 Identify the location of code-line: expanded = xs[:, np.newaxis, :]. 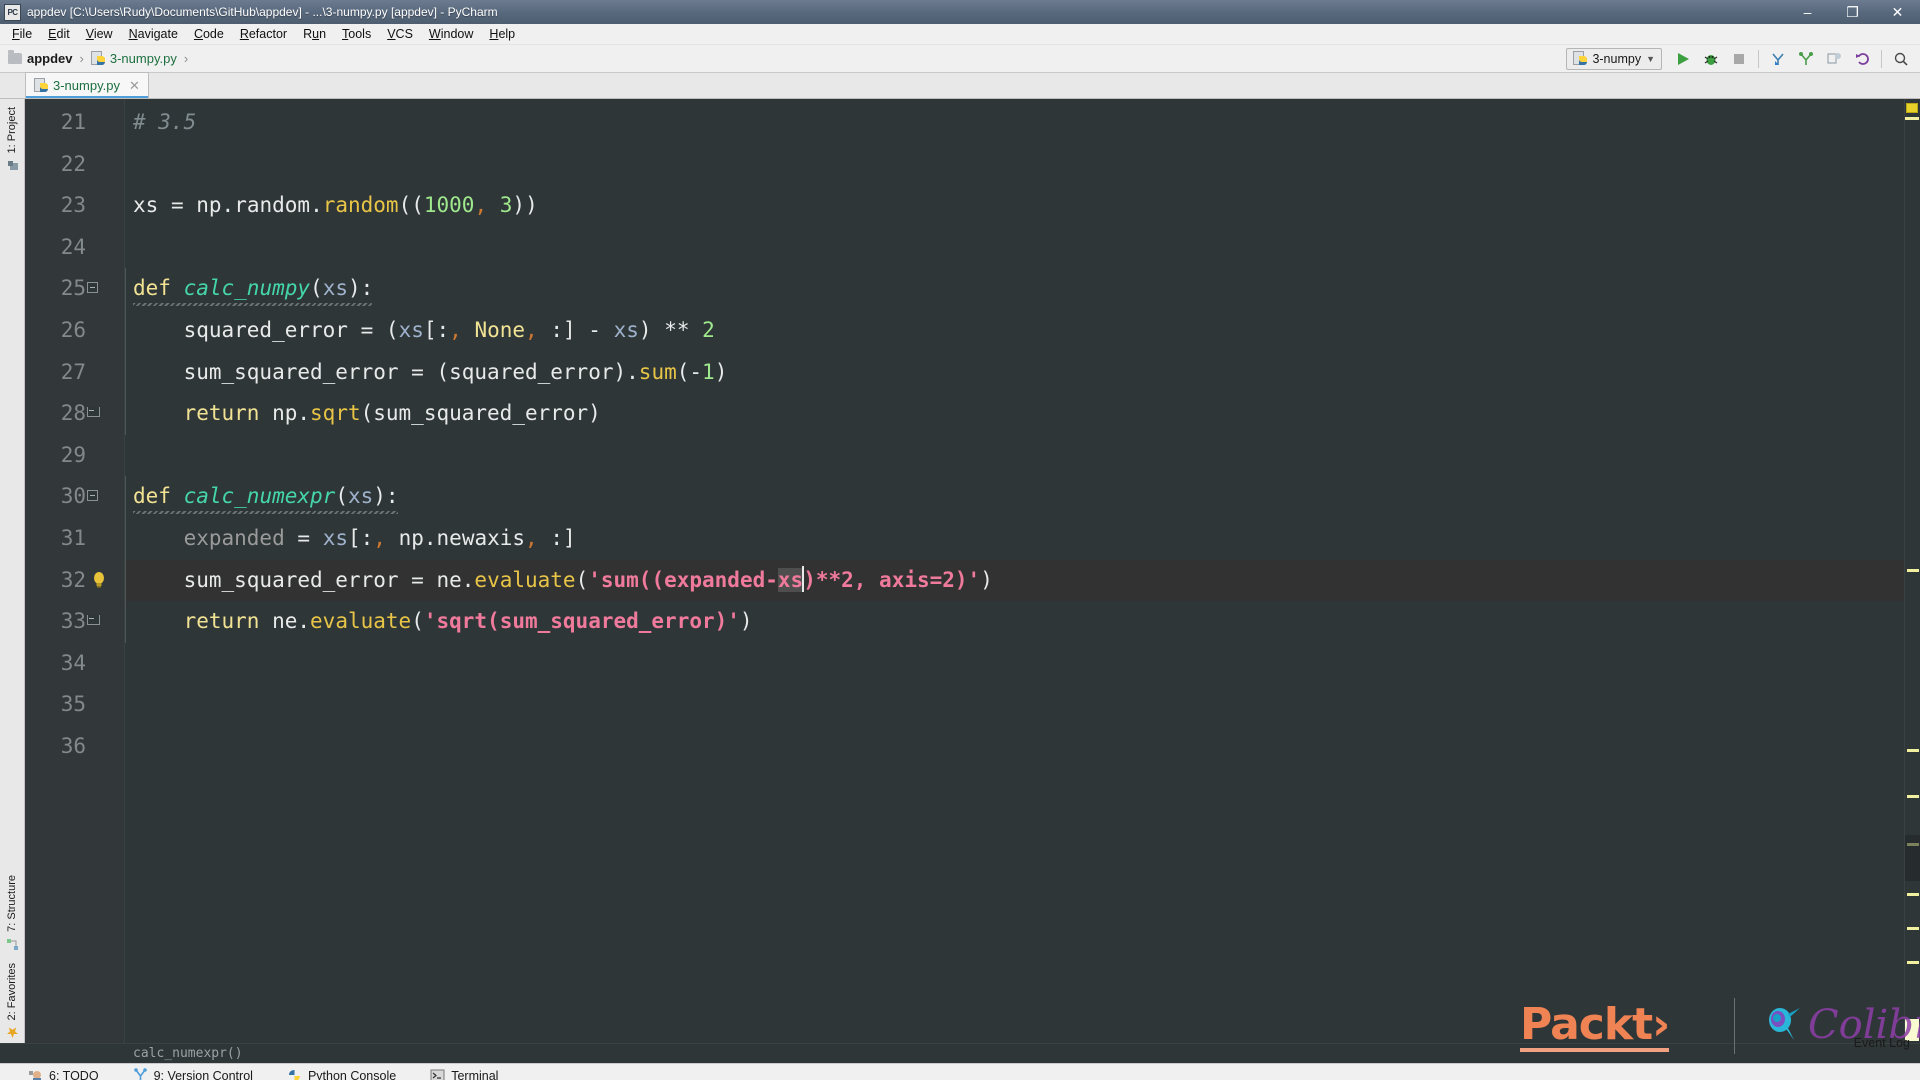
(1014, 538).